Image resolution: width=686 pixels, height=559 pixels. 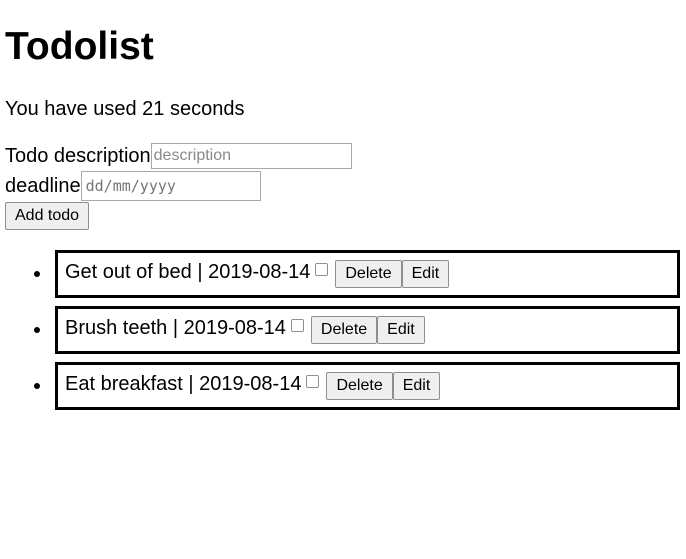 What do you see at coordinates (47, 216) in the screenshot?
I see `add-todo-button: Add todo` at bounding box center [47, 216].